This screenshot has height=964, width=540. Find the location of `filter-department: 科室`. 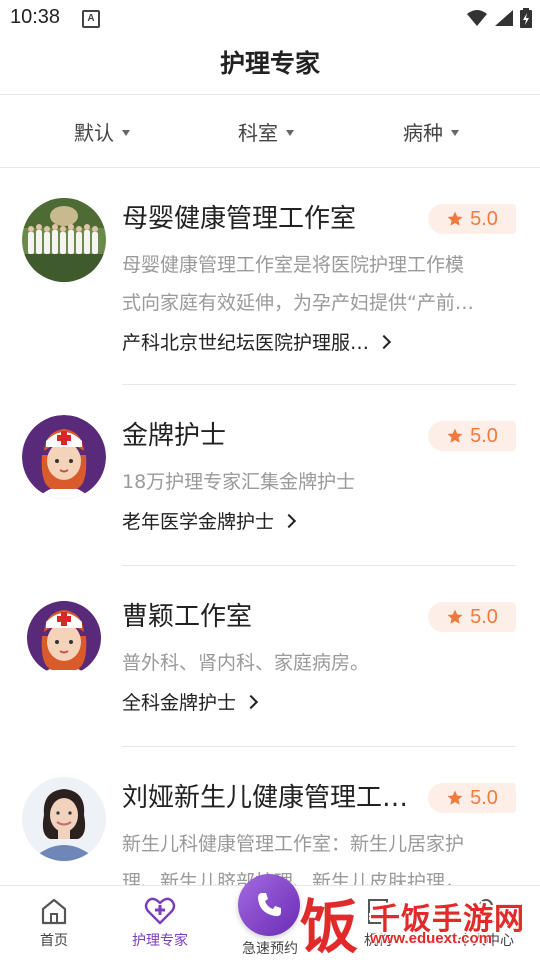

filter-department: 科室 is located at coordinates (266, 131).